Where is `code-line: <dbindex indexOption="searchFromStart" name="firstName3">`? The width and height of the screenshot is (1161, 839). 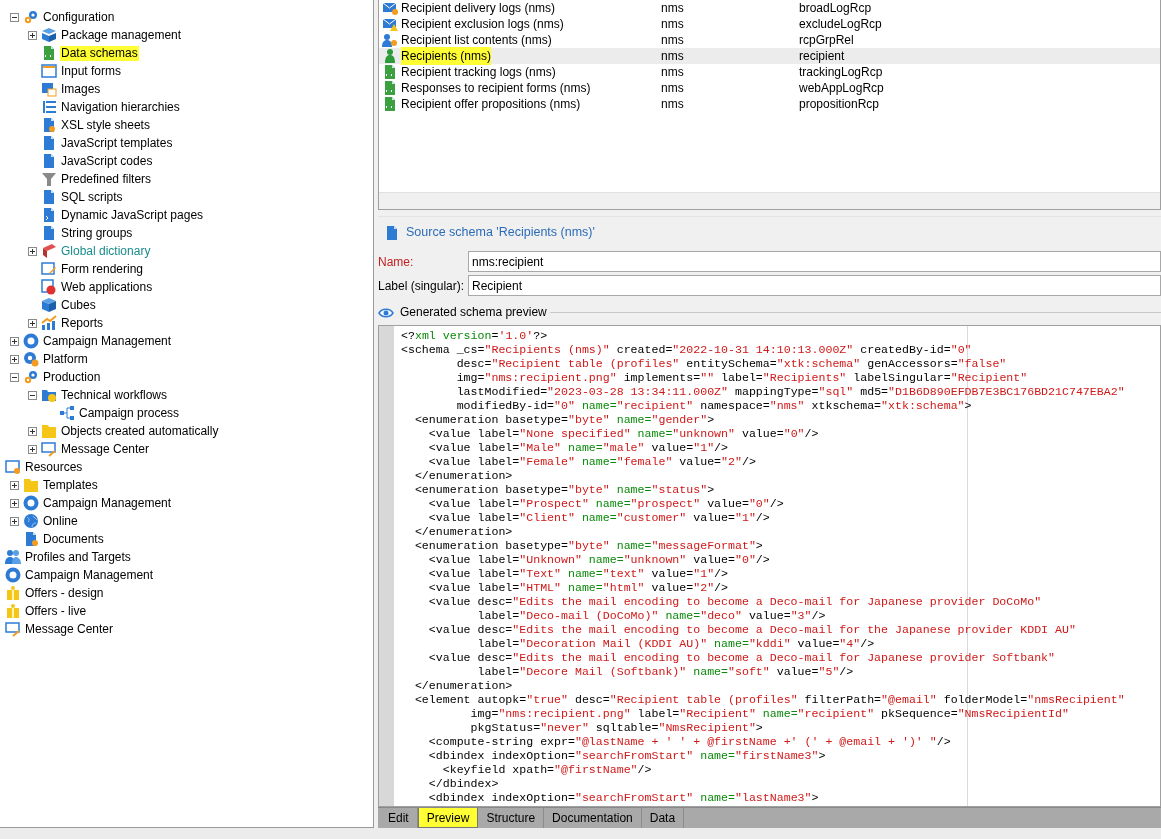 code-line: <dbindex indexOption="searchFromStart" name="firstName3"> is located at coordinates (627, 756).